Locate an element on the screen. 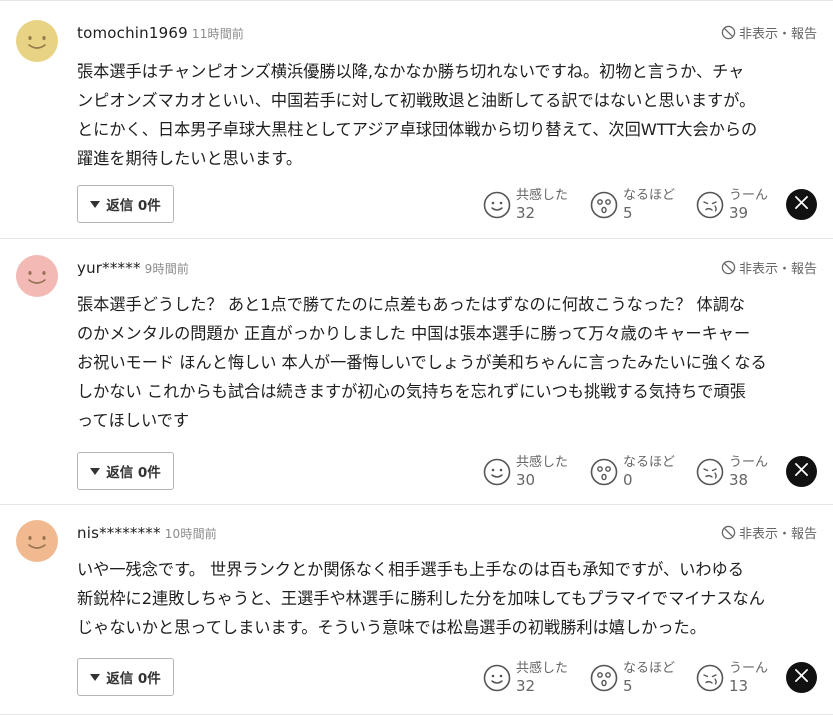 The height and width of the screenshot is (715, 833). reaction-hmm-count: 13 is located at coordinates (739, 686).